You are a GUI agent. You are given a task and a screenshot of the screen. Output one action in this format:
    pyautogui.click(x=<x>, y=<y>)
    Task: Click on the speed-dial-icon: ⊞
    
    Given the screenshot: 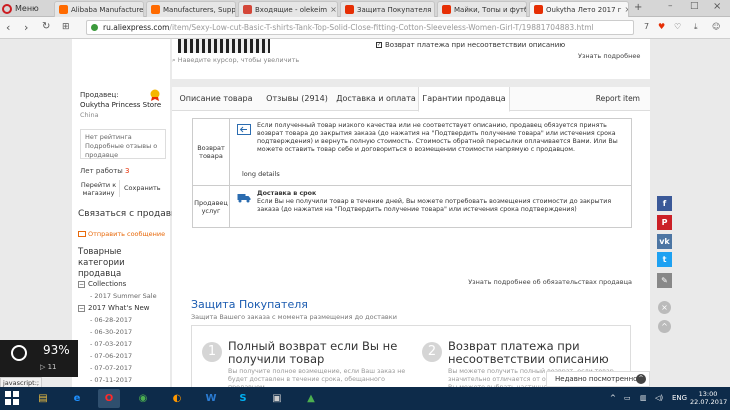 What is the action you would take?
    pyautogui.click(x=66, y=27)
    